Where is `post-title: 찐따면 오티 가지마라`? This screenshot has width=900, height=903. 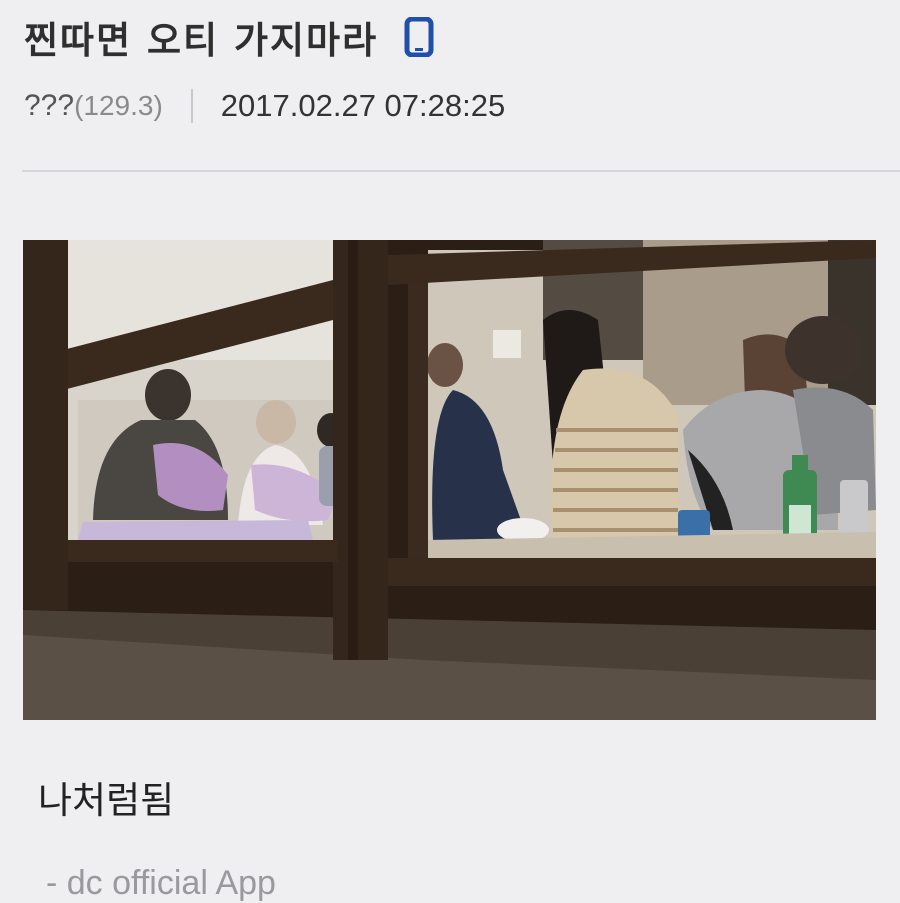 post-title: 찐따면 오티 가지마라 is located at coordinates (201, 40).